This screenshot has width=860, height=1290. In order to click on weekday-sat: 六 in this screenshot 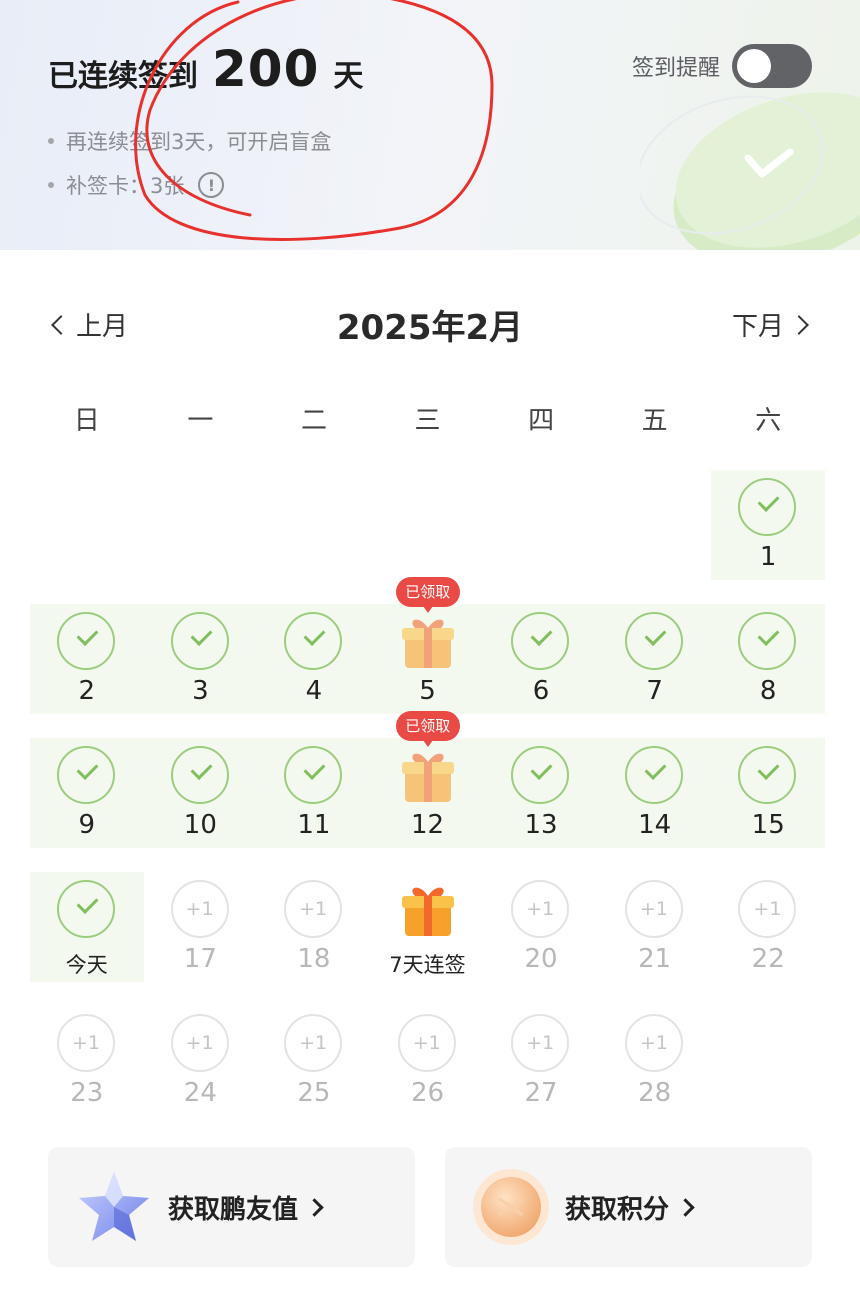, I will do `click(768, 421)`.